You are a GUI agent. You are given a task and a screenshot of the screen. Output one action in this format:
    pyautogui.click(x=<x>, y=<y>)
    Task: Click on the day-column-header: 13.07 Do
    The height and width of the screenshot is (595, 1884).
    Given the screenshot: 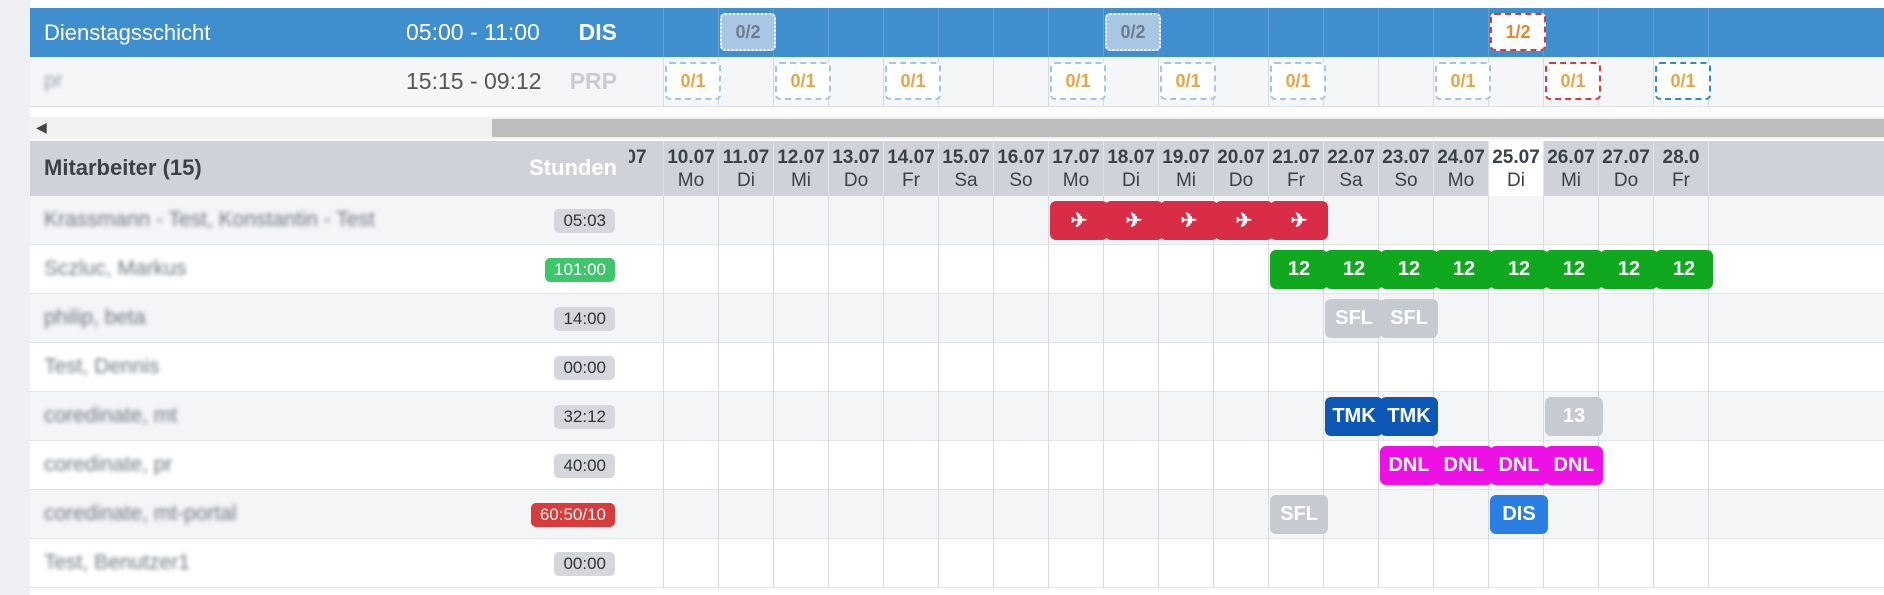 What is the action you would take?
    pyautogui.click(x=856, y=168)
    